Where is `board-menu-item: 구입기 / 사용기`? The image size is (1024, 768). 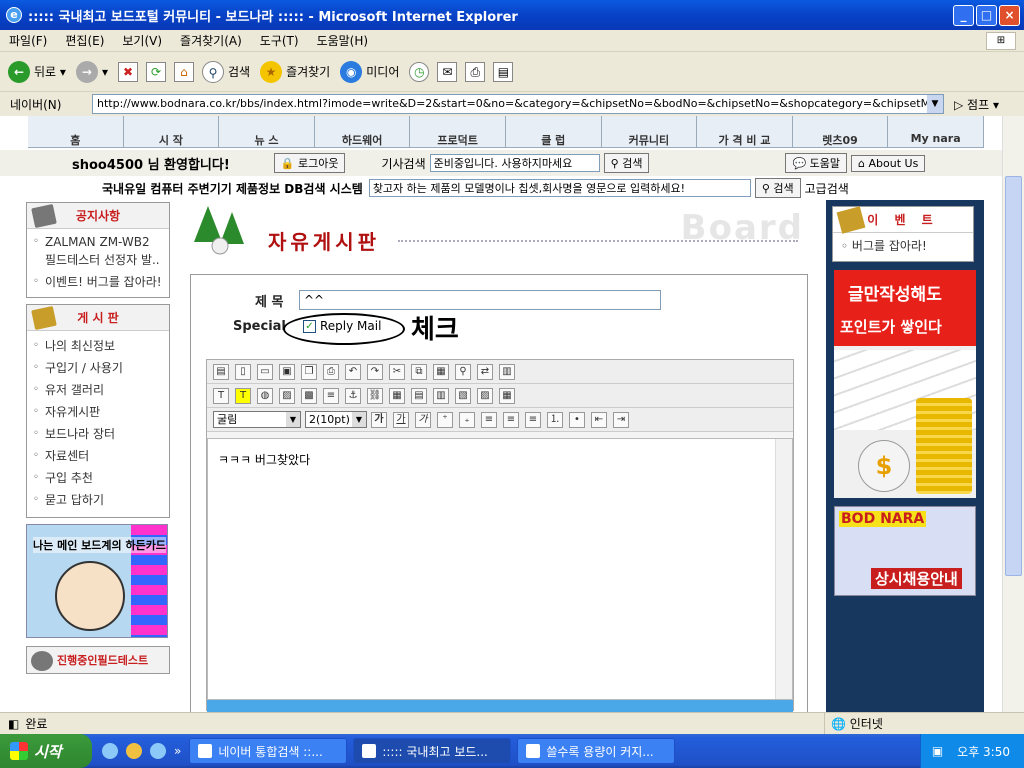 board-menu-item: 구입기 / 사용기 is located at coordinates (98, 368).